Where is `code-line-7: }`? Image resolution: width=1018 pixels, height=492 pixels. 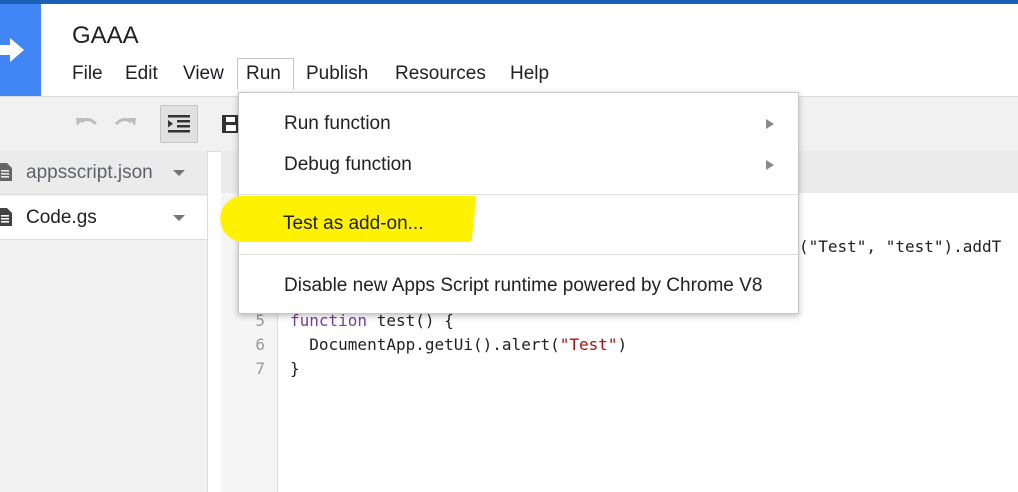 code-line-7: } is located at coordinates (295, 368).